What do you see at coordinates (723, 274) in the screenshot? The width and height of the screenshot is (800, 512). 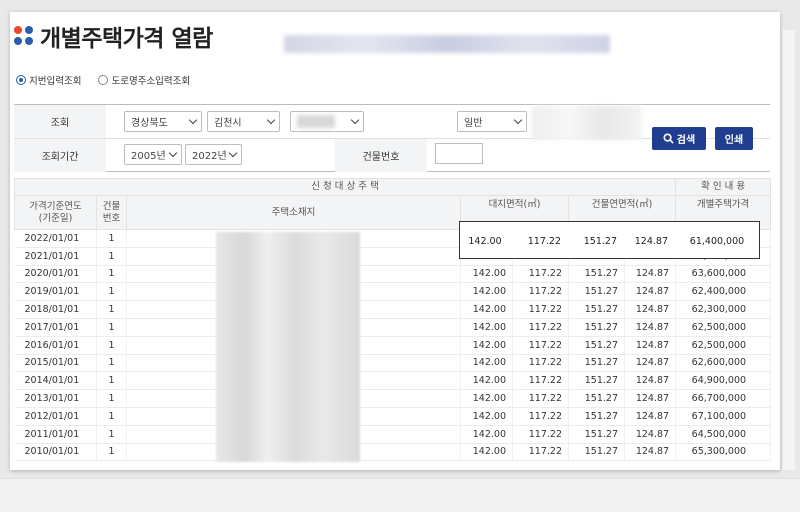 I see `cell-price: 63,600,000` at bounding box center [723, 274].